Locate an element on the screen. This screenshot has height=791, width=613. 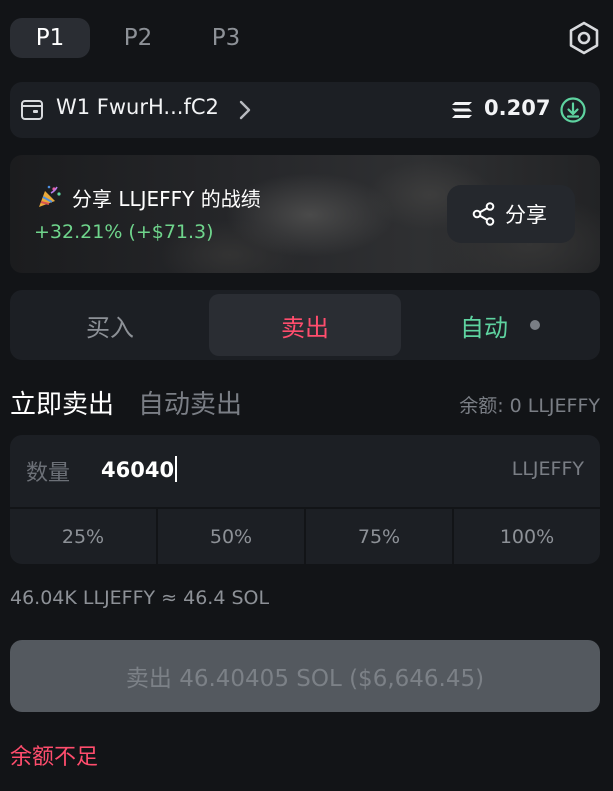
tab-p2: P2 is located at coordinates (138, 38).